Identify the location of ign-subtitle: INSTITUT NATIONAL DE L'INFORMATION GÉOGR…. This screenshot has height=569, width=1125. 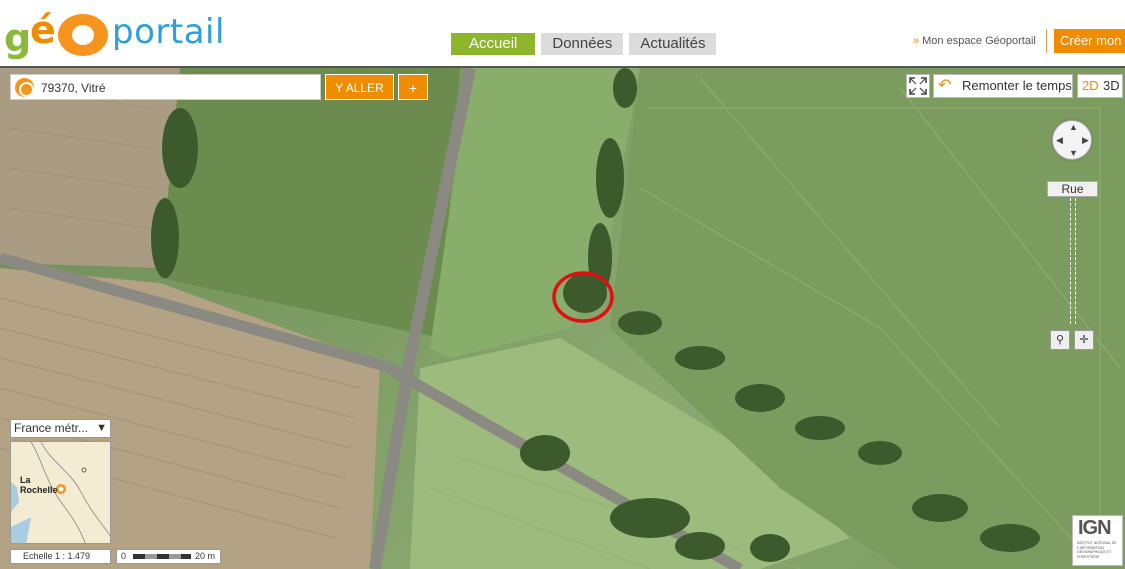
(1097, 550).